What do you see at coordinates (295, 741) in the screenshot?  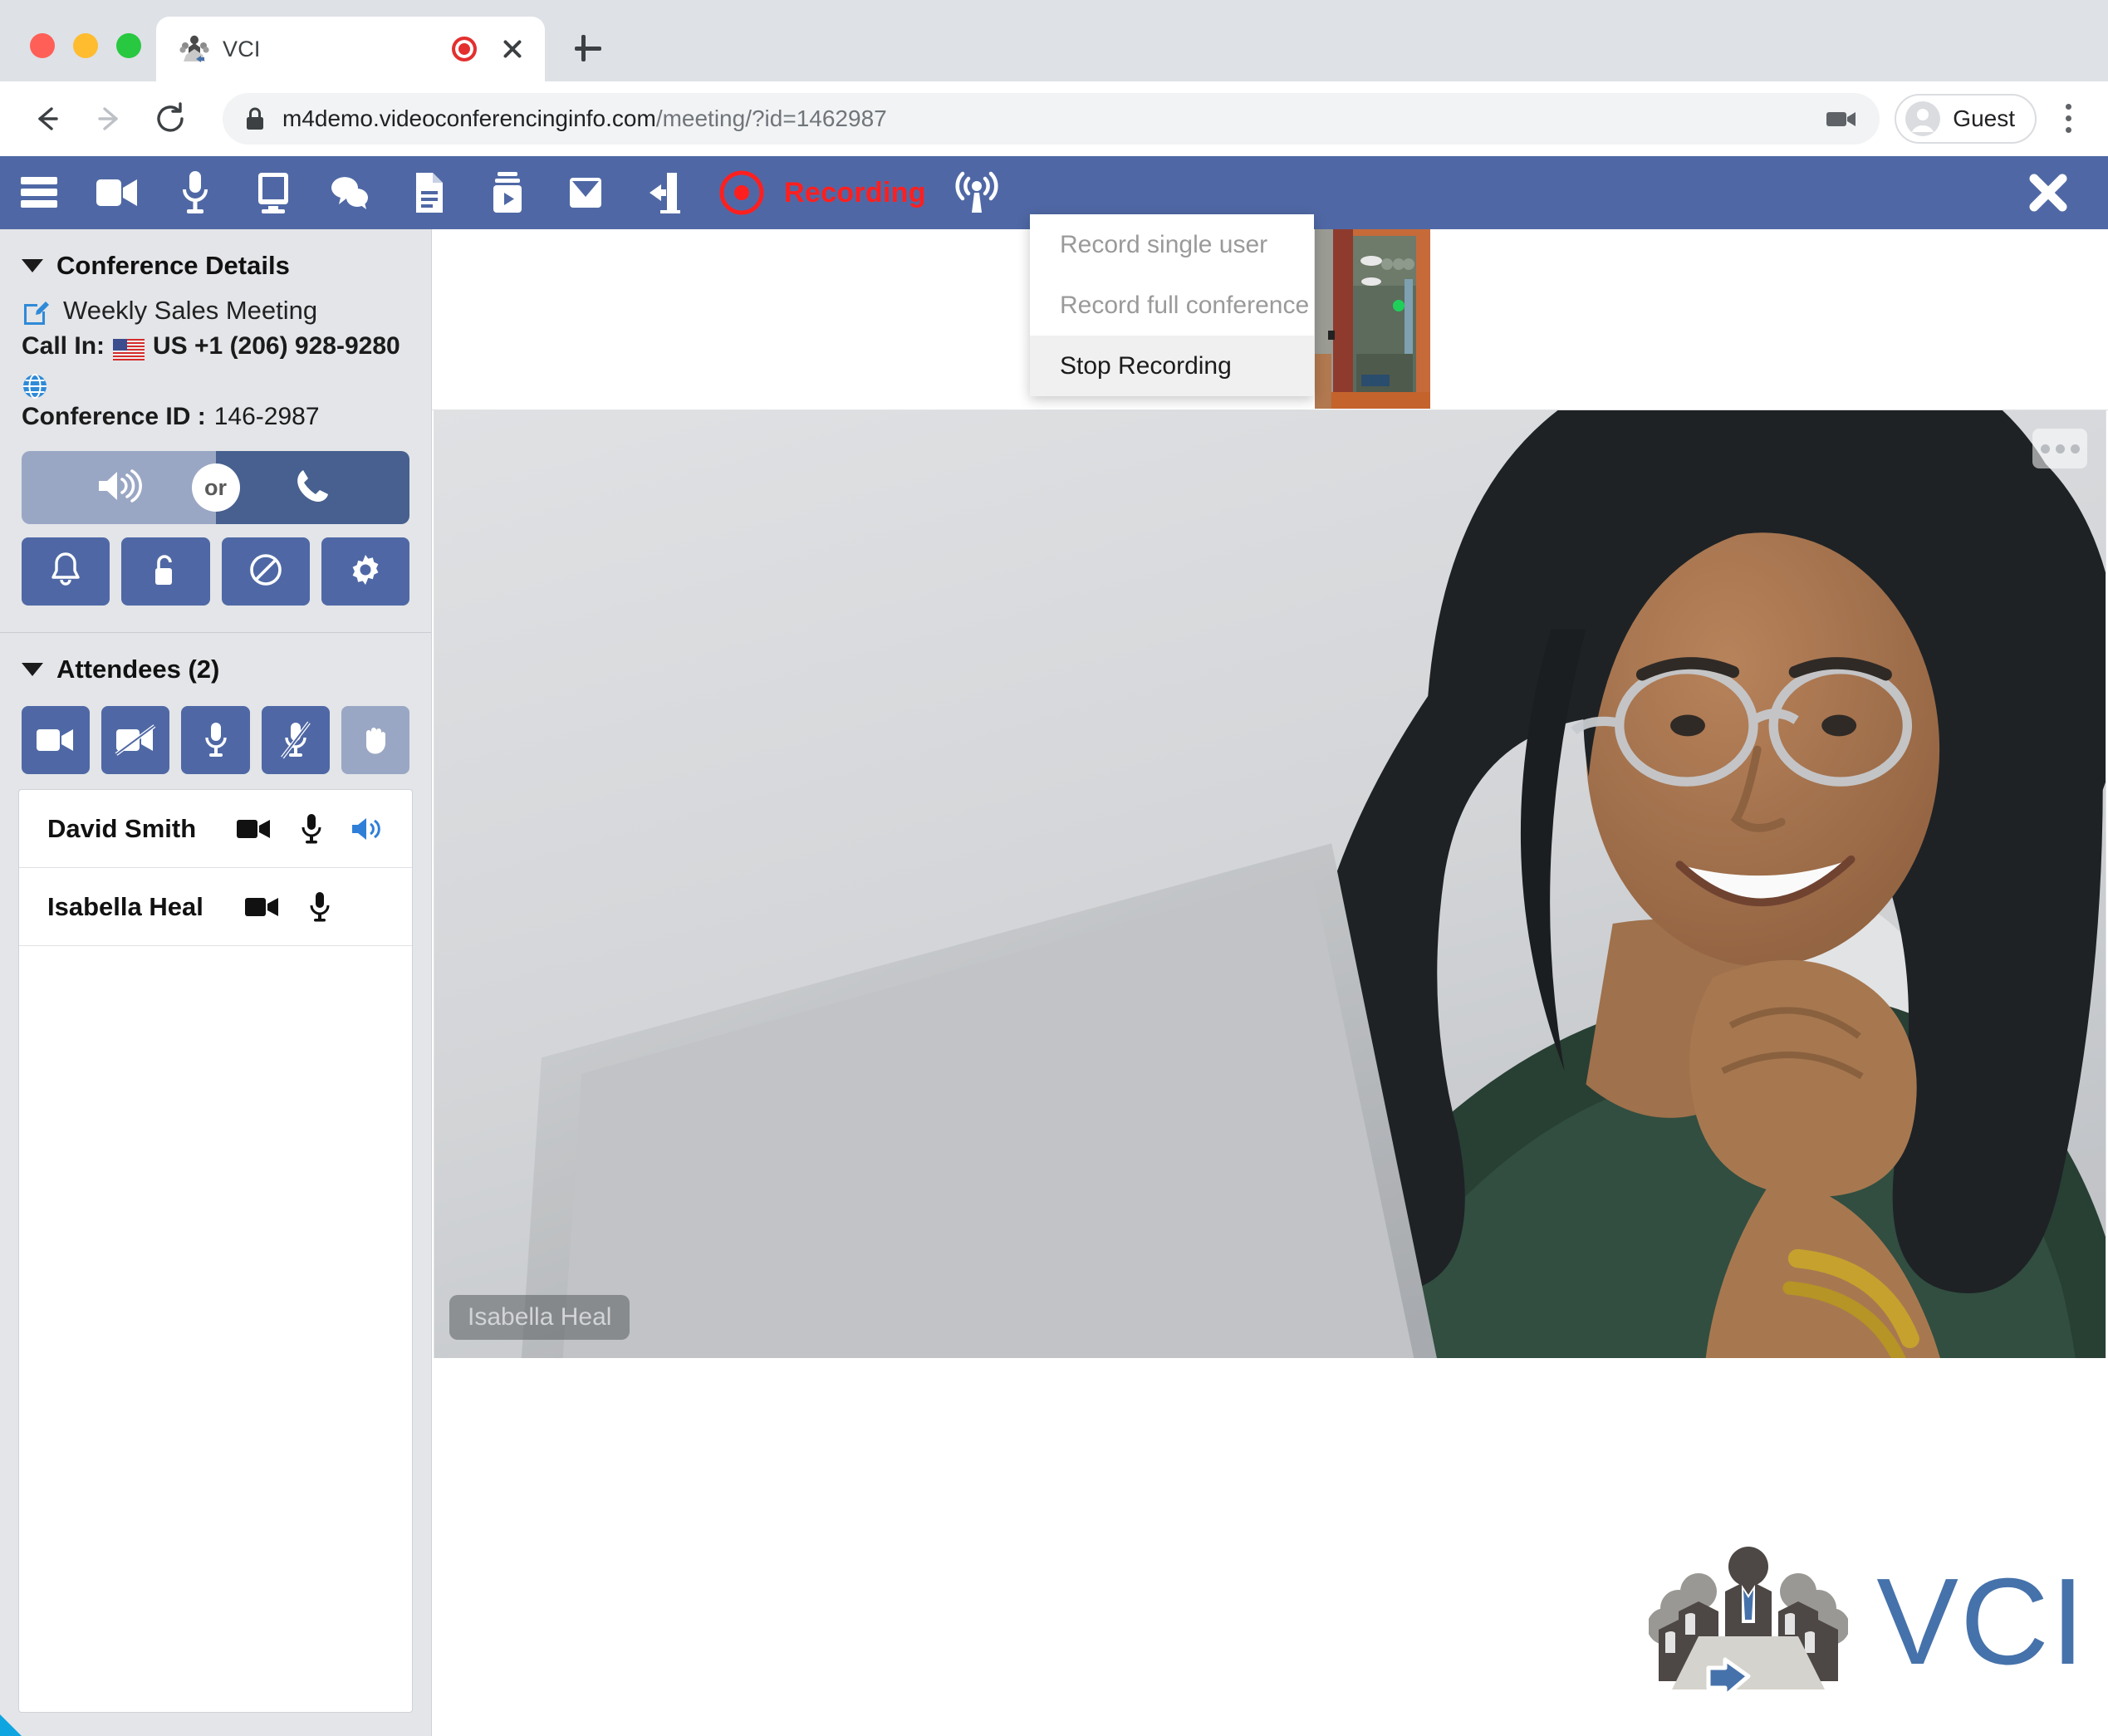 I see `mute-all-button` at bounding box center [295, 741].